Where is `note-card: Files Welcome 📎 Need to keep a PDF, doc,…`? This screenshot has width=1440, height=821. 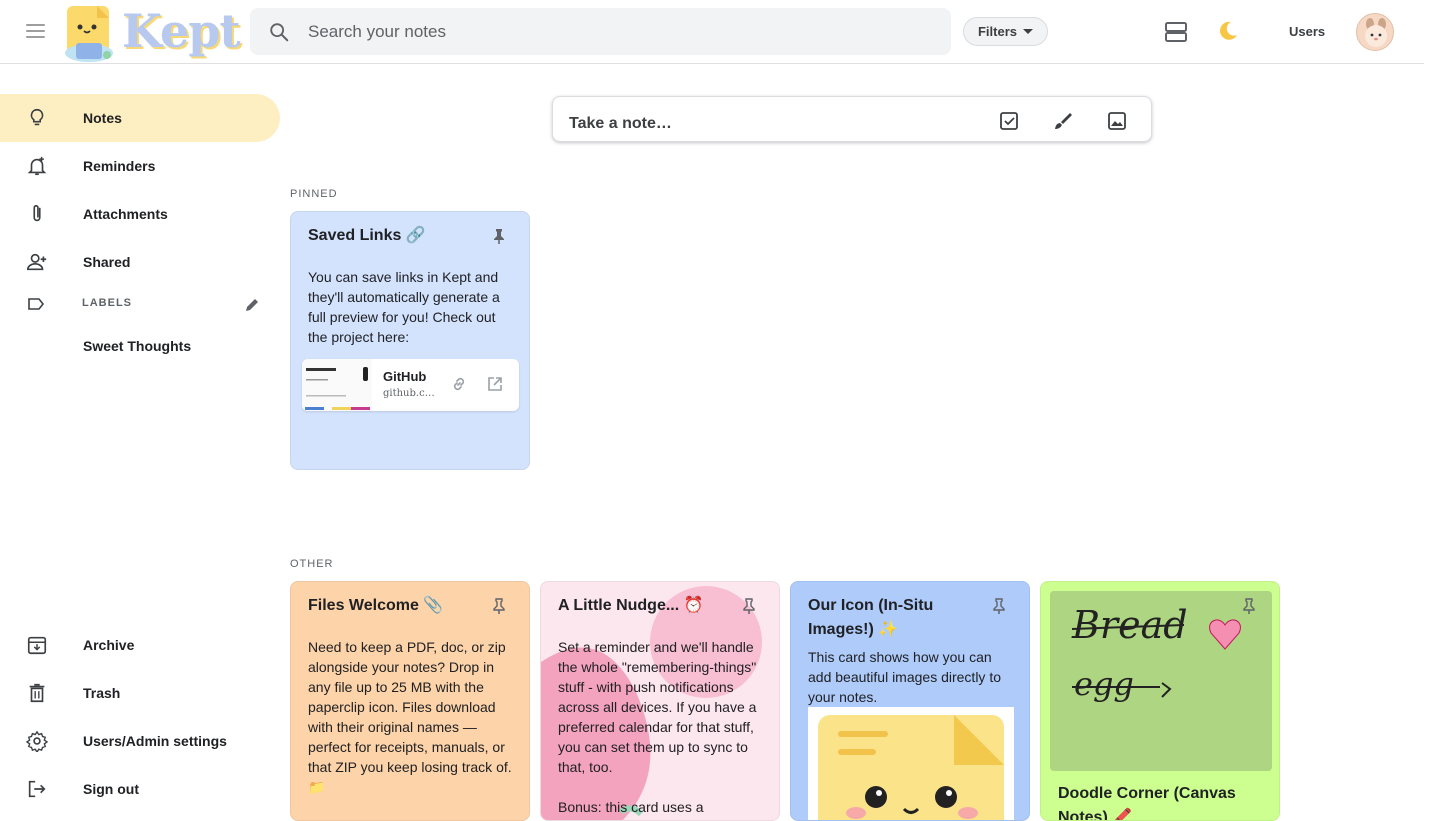
note-card: Files Welcome 📎 Need to keep a PDF, doc,… is located at coordinates (410, 701).